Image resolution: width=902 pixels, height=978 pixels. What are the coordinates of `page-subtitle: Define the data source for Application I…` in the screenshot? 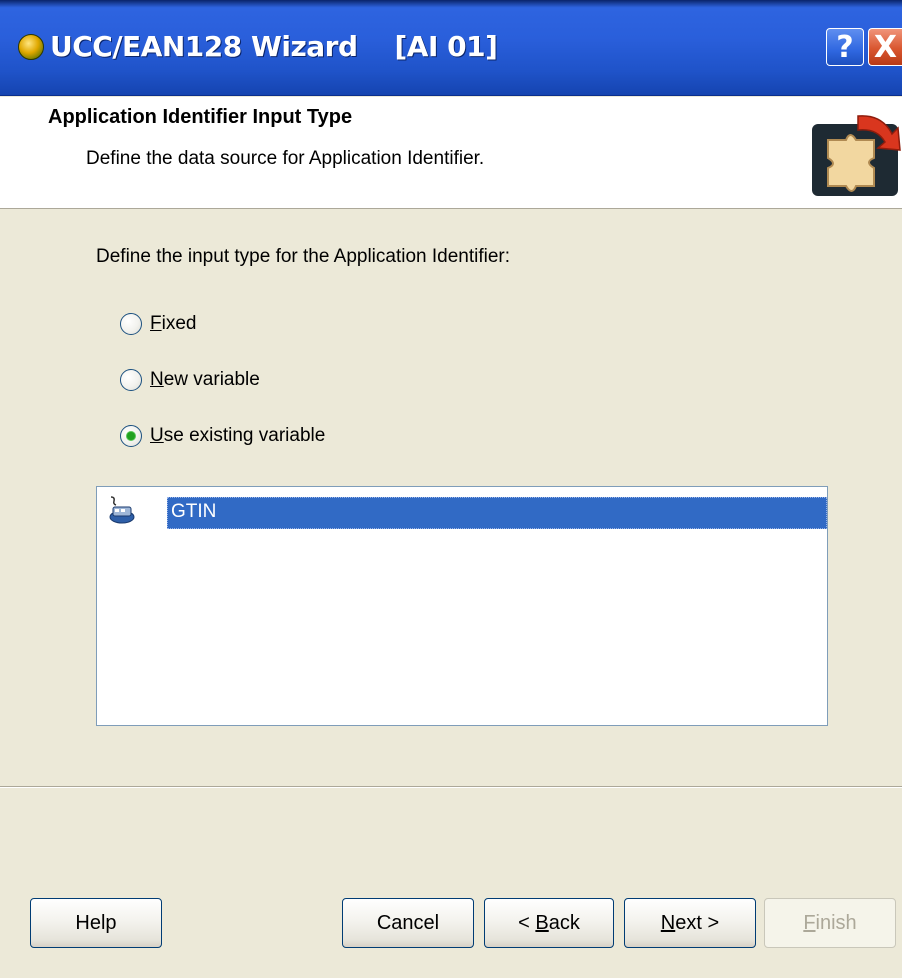 It's located at (285, 158).